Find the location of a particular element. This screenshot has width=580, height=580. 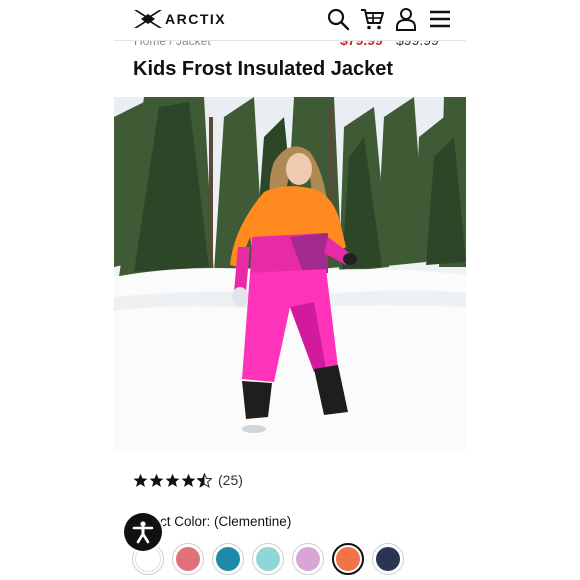

header-icons is located at coordinates (389, 19).